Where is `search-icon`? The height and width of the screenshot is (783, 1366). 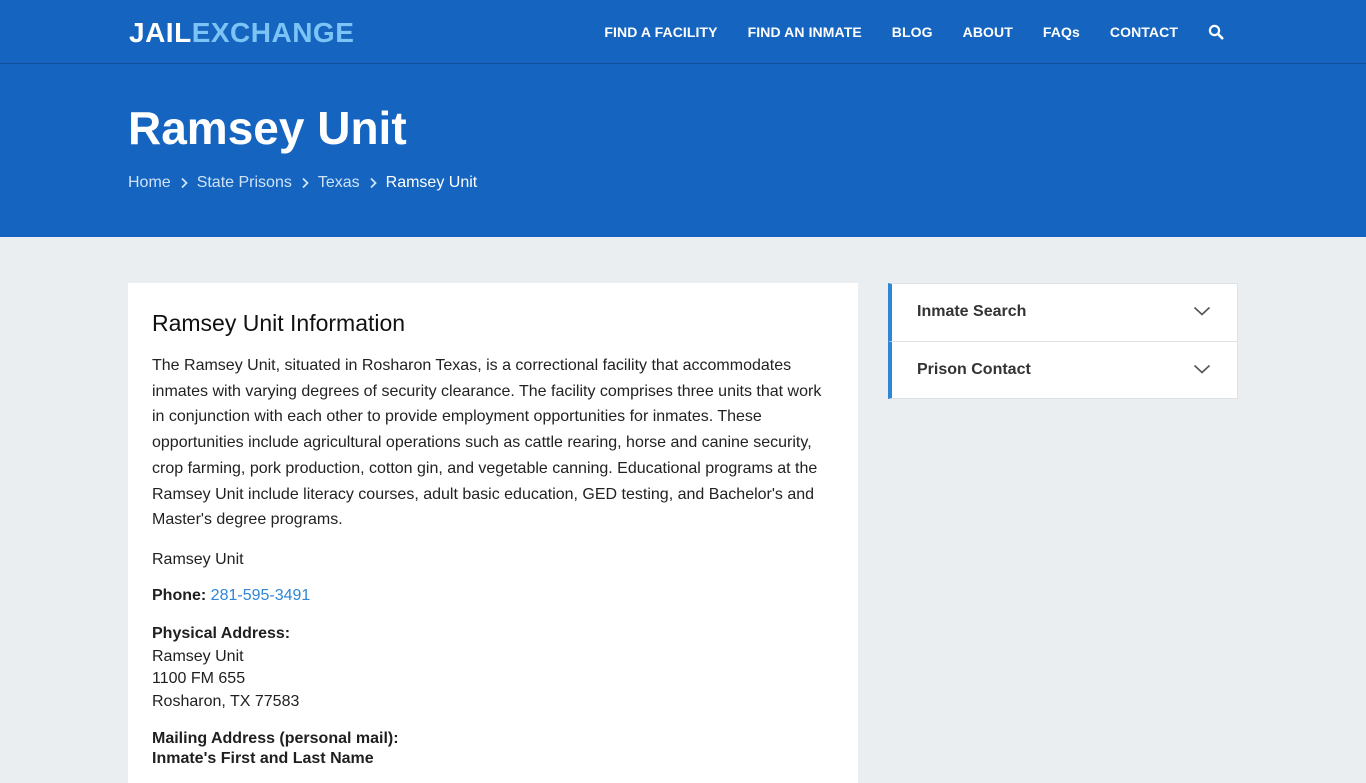
search-icon is located at coordinates (1216, 32).